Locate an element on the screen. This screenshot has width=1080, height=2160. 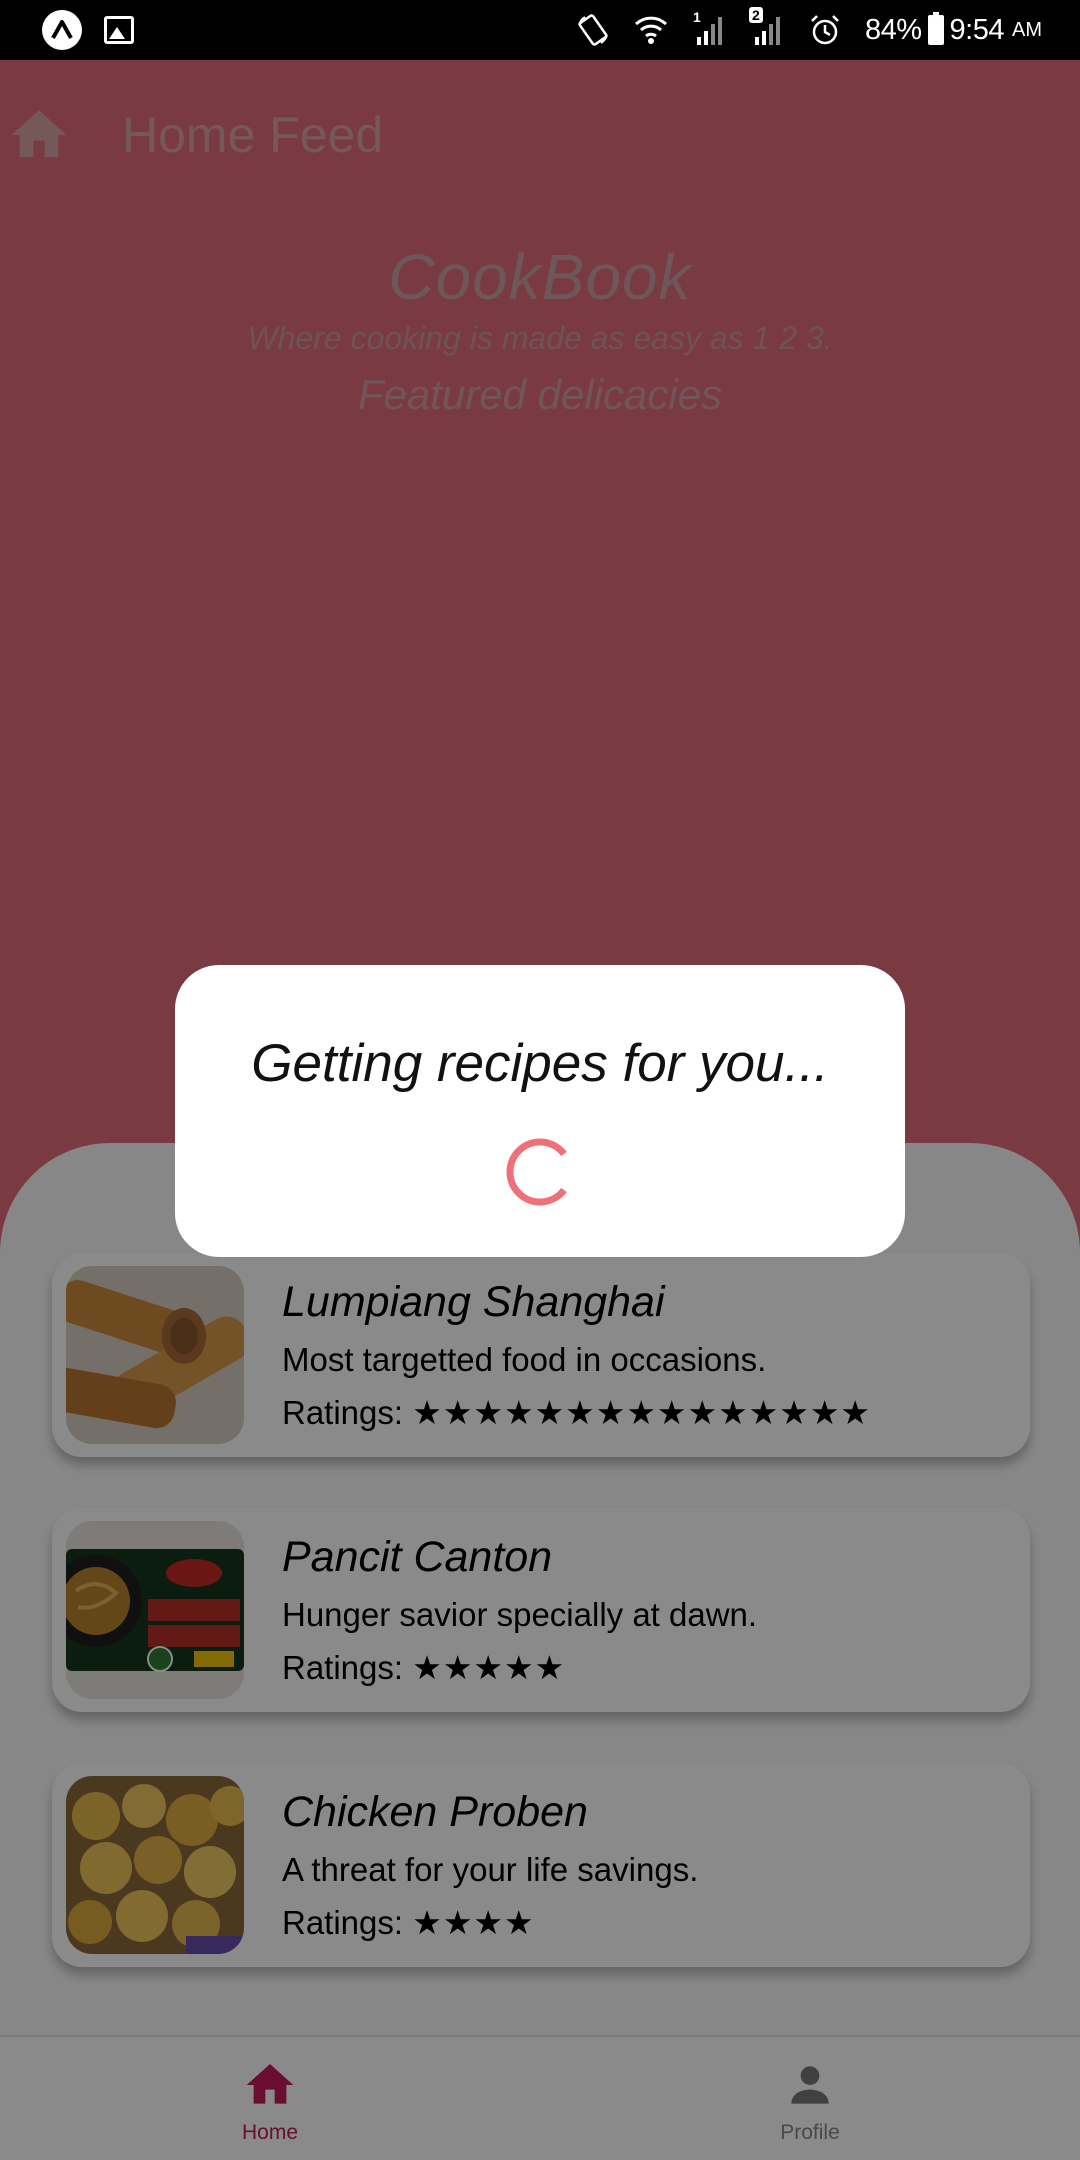
app-notification-icon is located at coordinates (62, 30).